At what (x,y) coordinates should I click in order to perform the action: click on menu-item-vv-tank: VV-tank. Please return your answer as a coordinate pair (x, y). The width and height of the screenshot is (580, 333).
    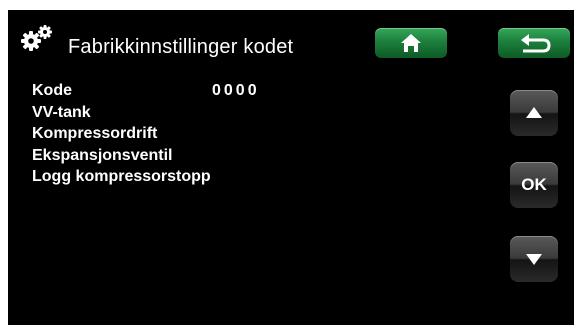
    Looking at the image, I should click on (182, 113).